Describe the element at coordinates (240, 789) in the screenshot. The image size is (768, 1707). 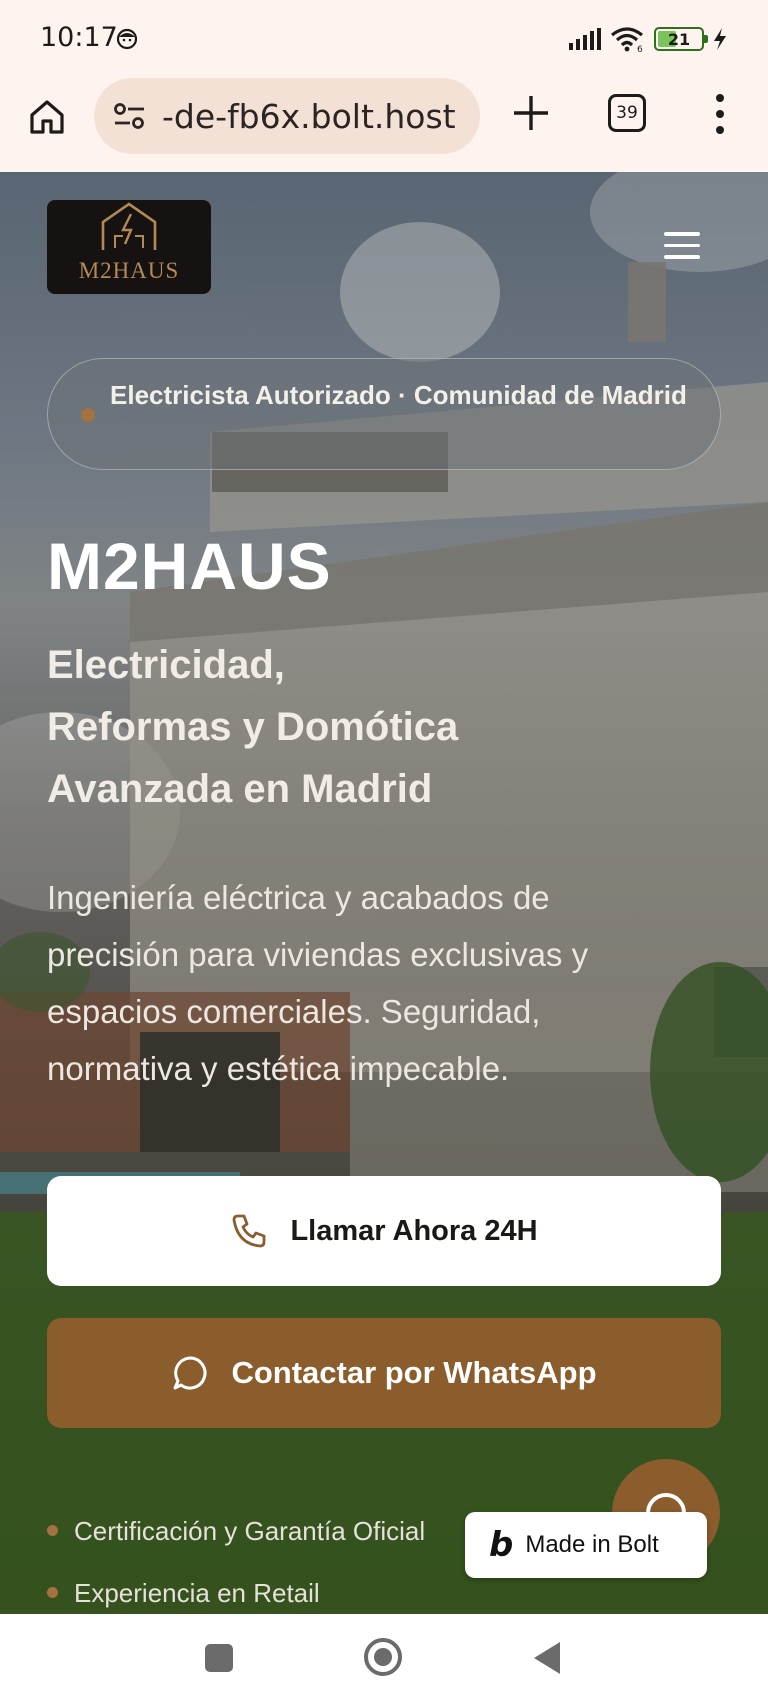
I see `hero-subtitle-line: Avanzada en Madrid` at that location.